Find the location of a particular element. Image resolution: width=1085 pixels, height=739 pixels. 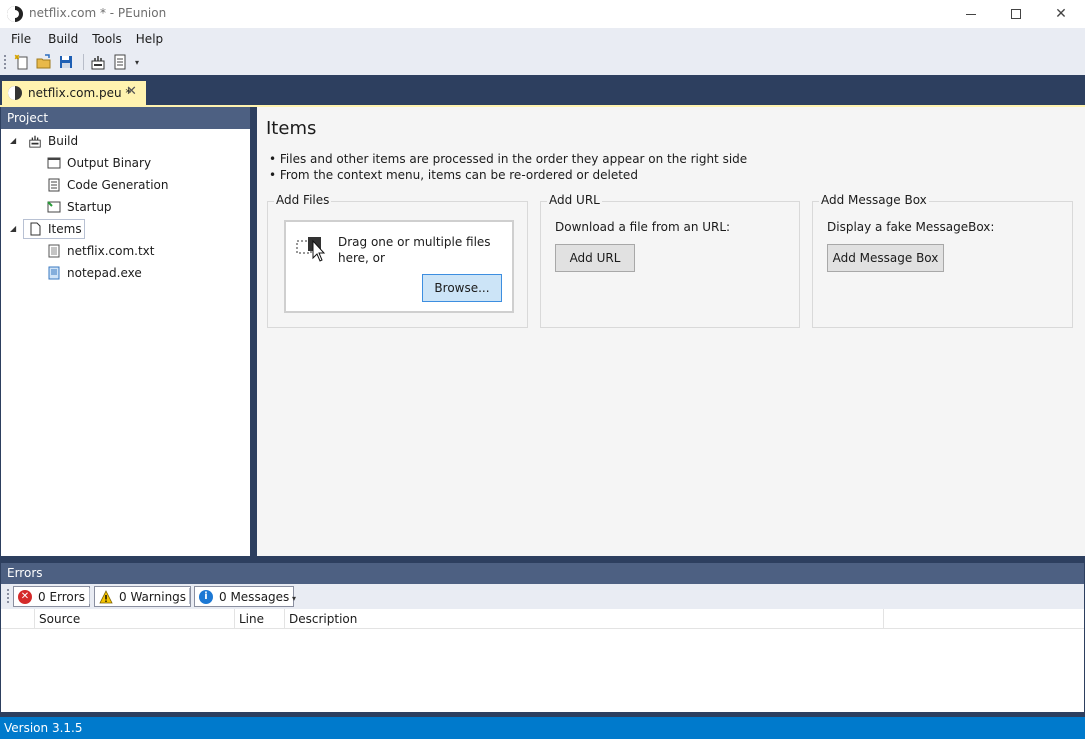

tab-label: netflix.com.peu * is located at coordinates (80, 93).